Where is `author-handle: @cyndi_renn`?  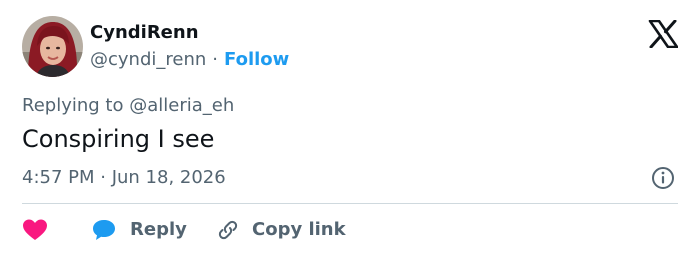 author-handle: @cyndi_renn is located at coordinates (148, 59).